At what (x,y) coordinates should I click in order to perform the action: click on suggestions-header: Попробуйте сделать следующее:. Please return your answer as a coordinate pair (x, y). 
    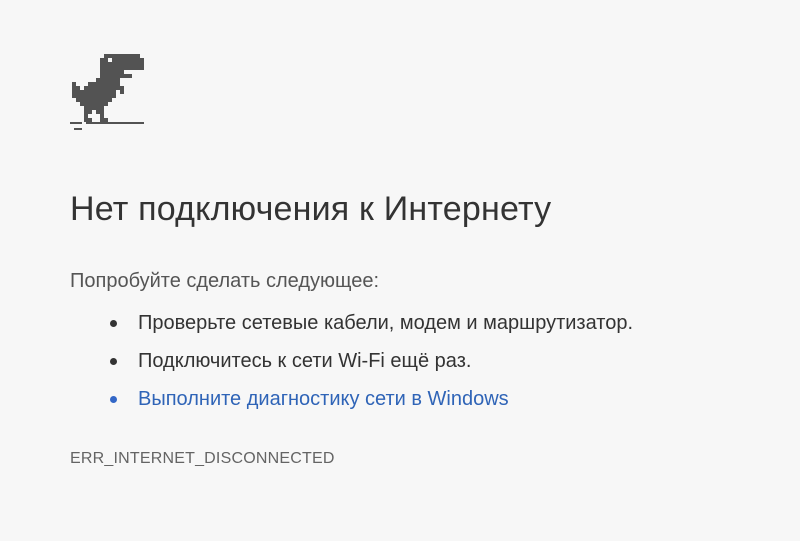
    Looking at the image, I should click on (225, 281).